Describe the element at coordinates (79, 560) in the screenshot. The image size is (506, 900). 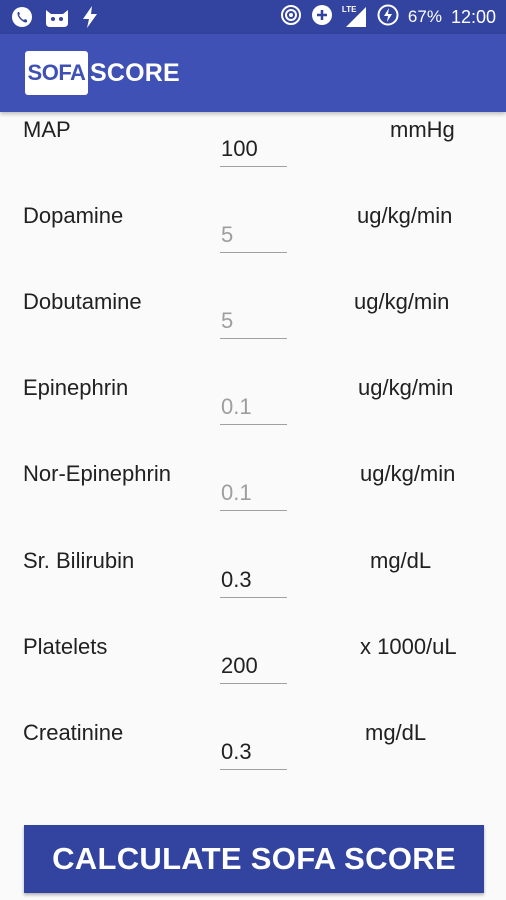
I see `field-label: Sr. Bilirubin` at that location.